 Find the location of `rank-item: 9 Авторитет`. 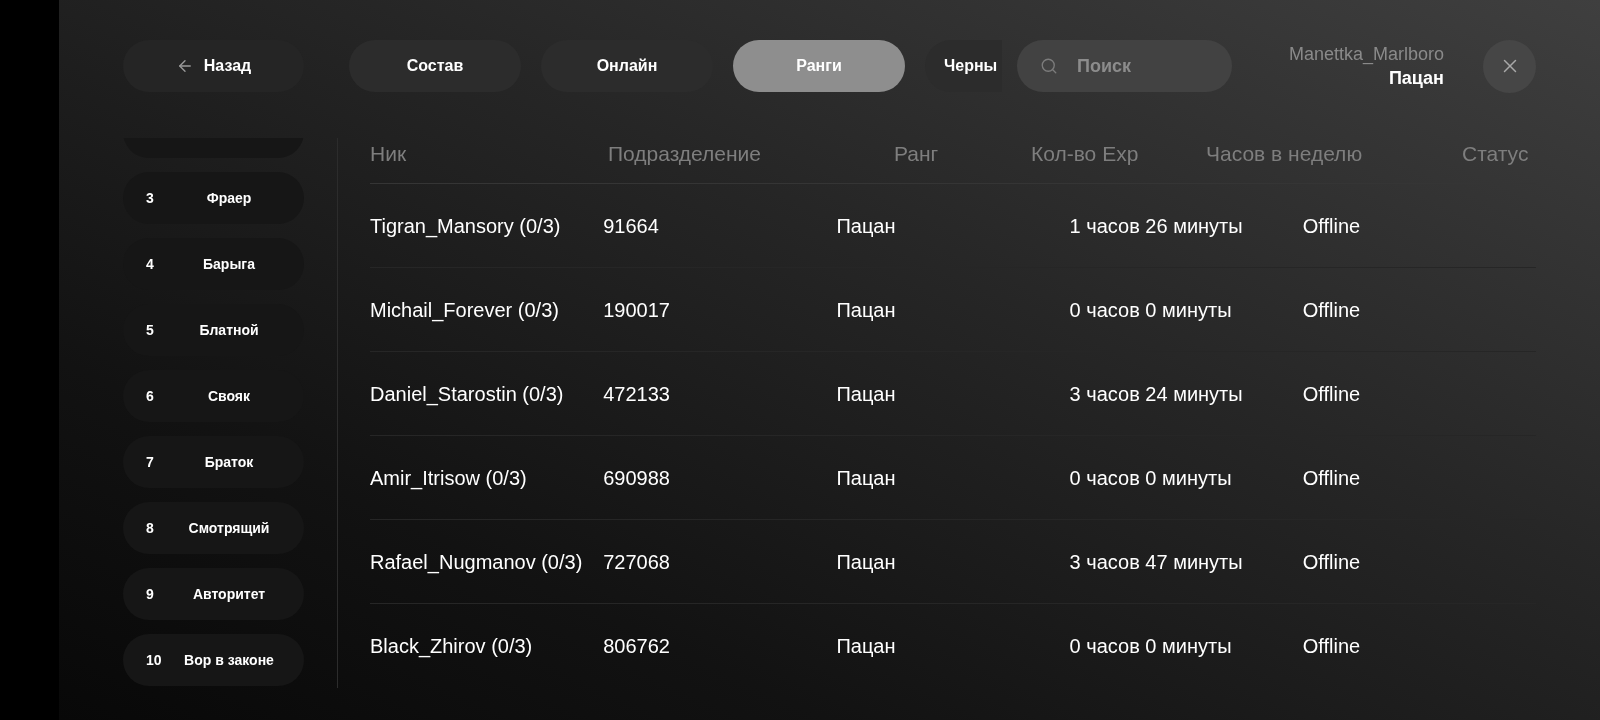

rank-item: 9 Авторитет is located at coordinates (213, 594).